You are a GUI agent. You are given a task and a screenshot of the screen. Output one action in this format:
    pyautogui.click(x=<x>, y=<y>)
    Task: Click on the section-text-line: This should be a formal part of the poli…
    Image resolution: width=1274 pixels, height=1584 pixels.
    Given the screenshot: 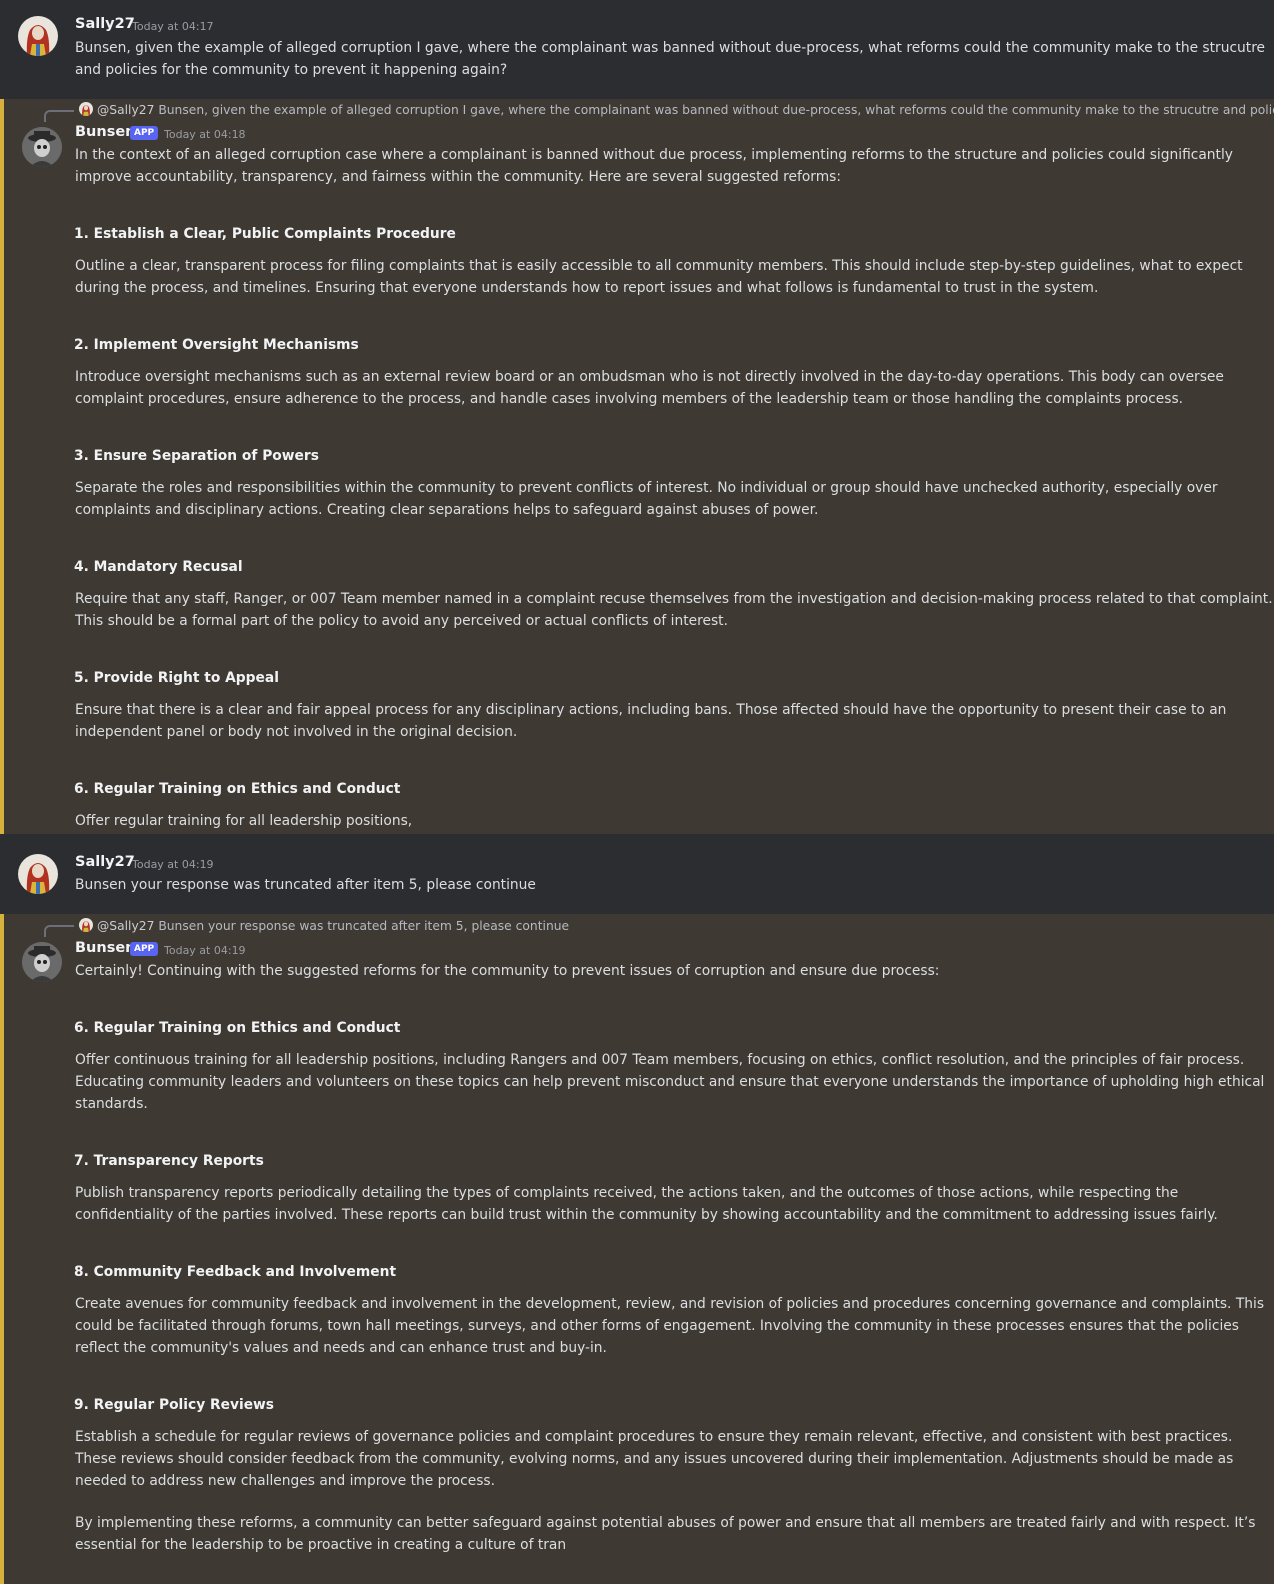 What is the action you would take?
    pyautogui.click(x=401, y=621)
    